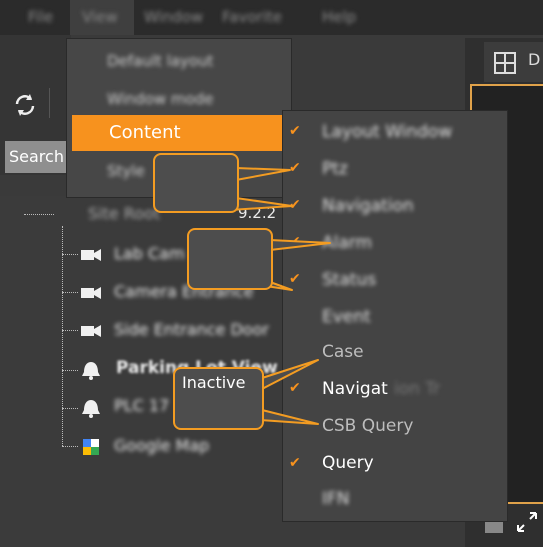 Image resolution: width=543 pixels, height=547 pixels. I want to click on callout-inactive-label: Inactive, so click(214, 382).